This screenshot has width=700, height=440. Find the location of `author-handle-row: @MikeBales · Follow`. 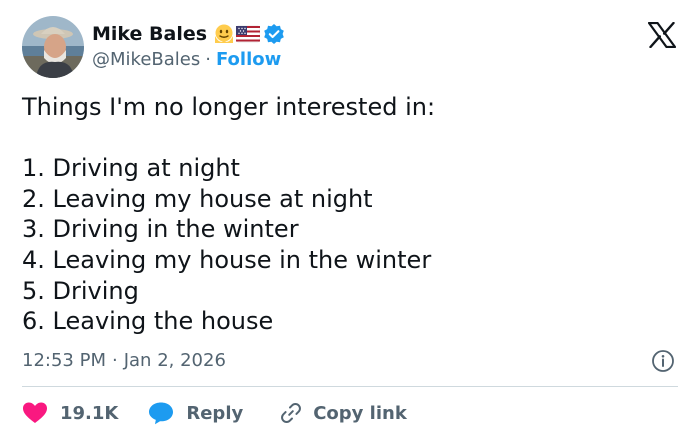

author-handle-row: @MikeBales · Follow is located at coordinates (186, 59).